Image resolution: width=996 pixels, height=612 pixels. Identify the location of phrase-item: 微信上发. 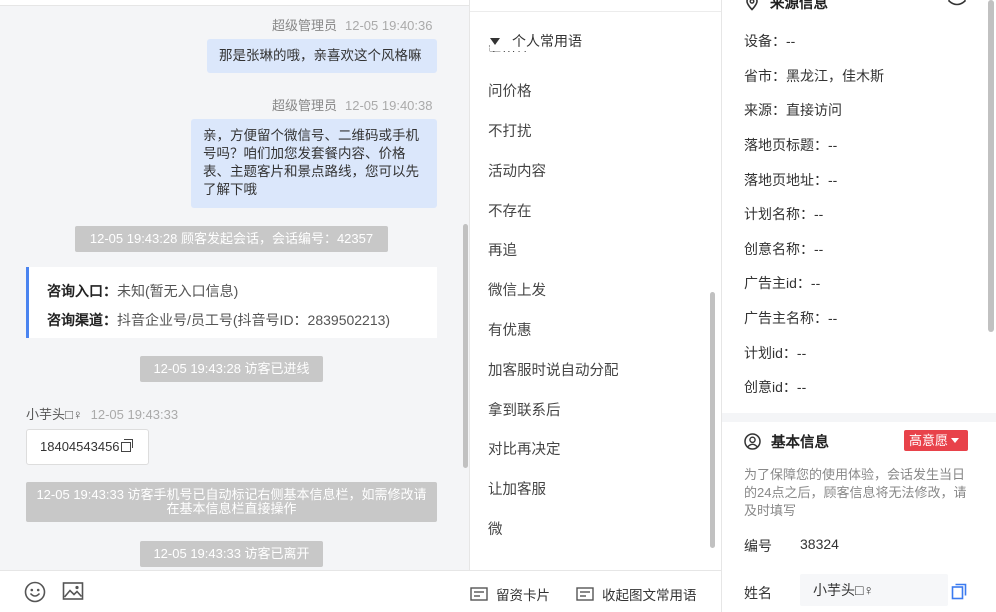
(517, 289).